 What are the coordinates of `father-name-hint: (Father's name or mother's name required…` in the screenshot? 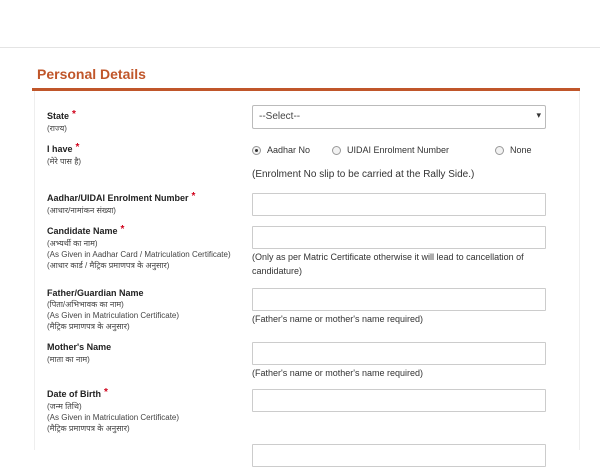 It's located at (338, 319).